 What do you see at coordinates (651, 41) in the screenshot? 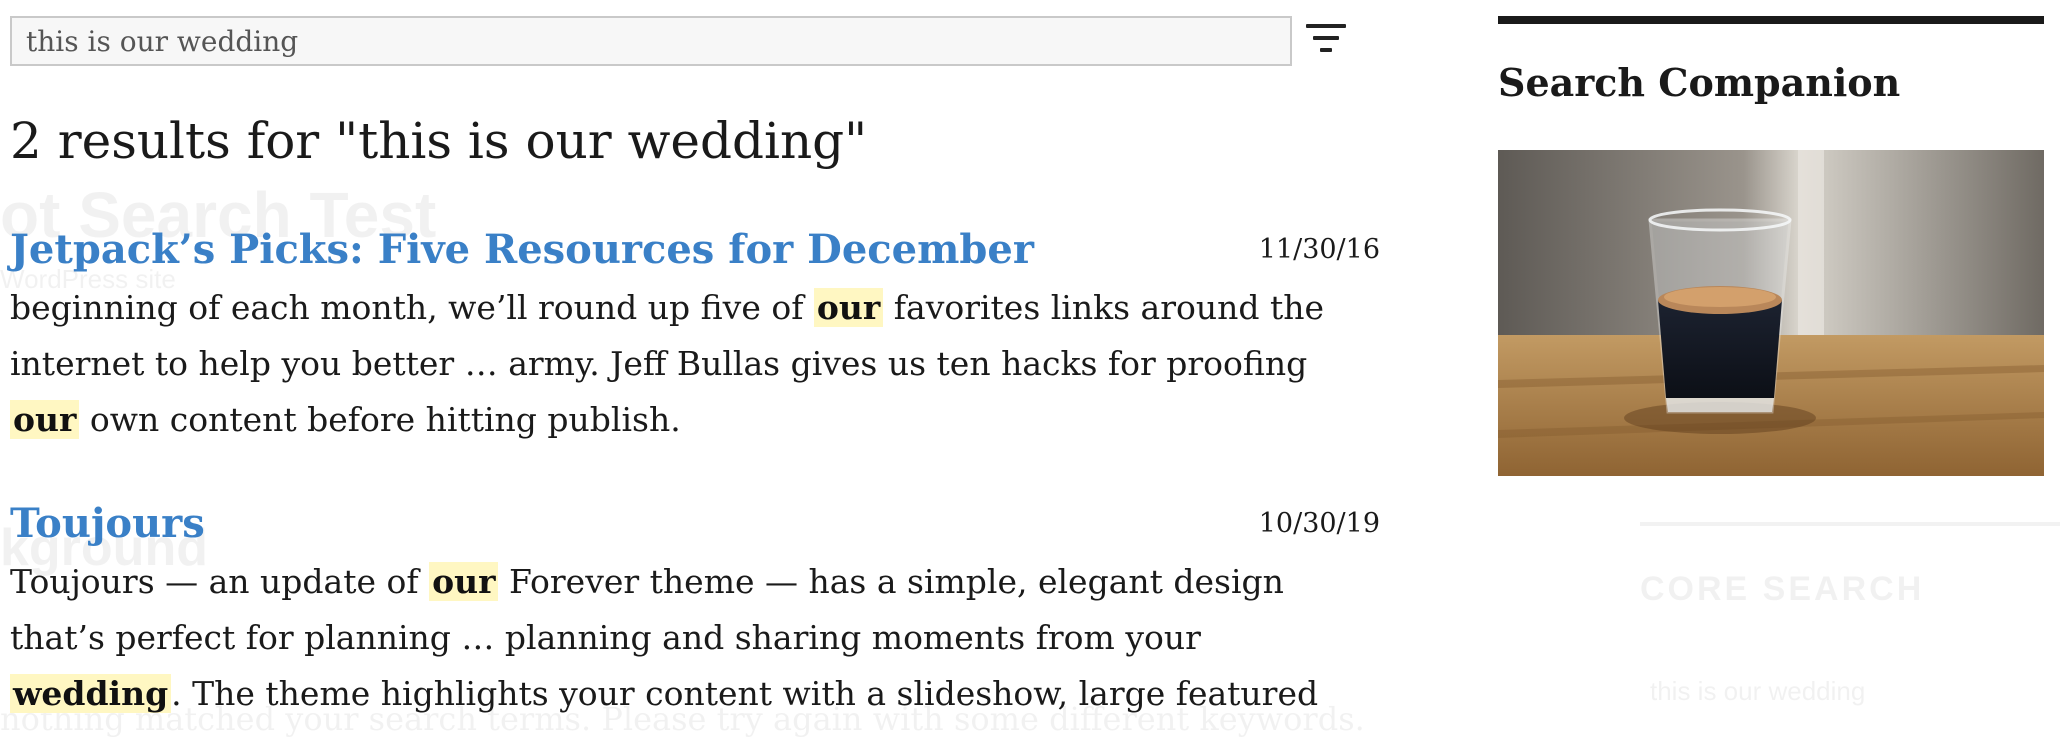
I see `search-input` at bounding box center [651, 41].